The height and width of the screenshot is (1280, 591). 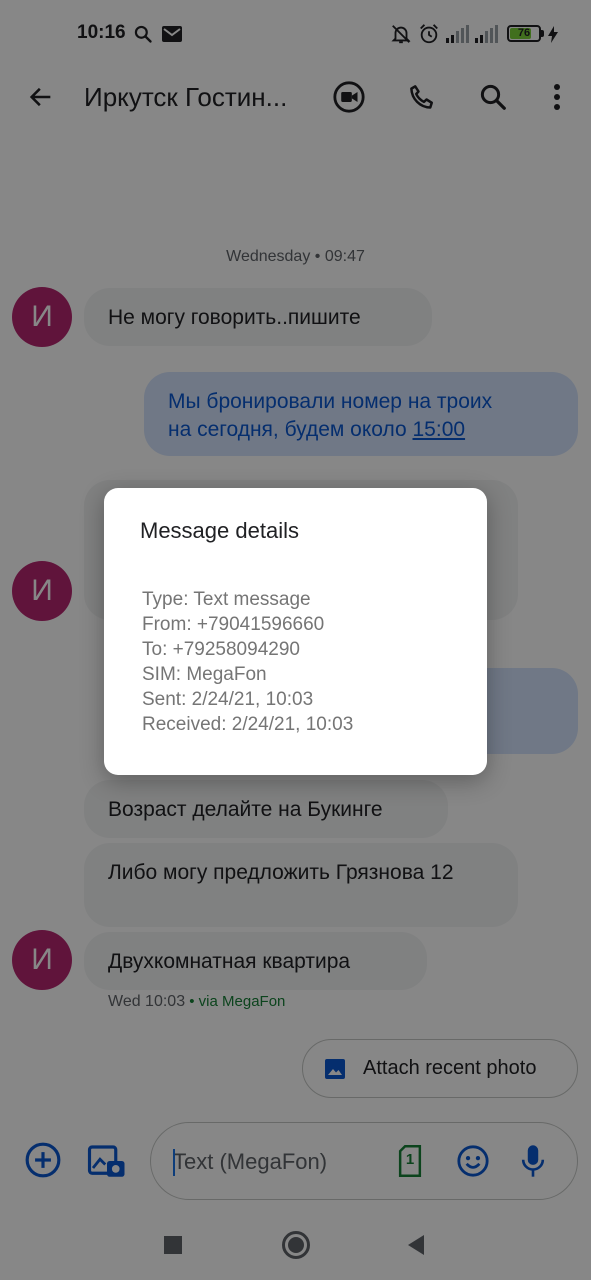 I want to click on detail-from: From: +79041596660, so click(x=233, y=624).